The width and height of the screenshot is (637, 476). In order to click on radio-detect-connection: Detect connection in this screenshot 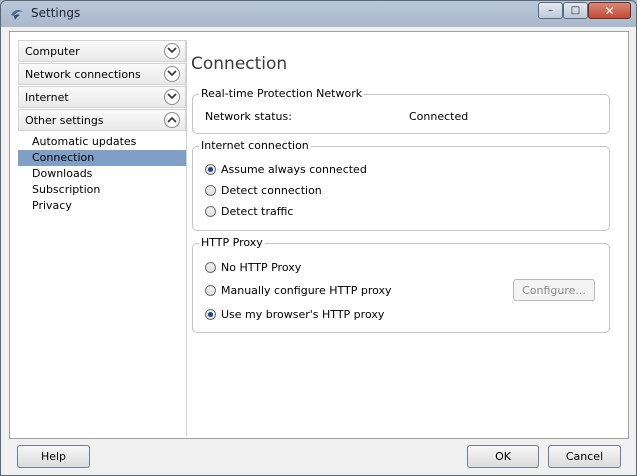, I will do `click(263, 190)`.